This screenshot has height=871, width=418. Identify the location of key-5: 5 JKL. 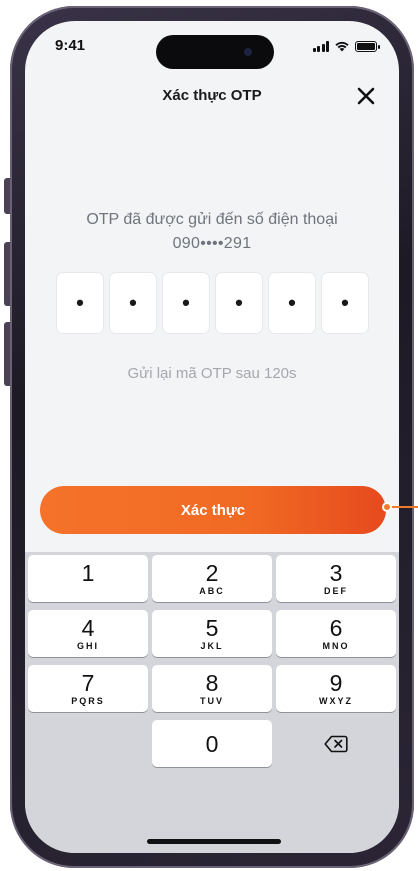
(212, 633).